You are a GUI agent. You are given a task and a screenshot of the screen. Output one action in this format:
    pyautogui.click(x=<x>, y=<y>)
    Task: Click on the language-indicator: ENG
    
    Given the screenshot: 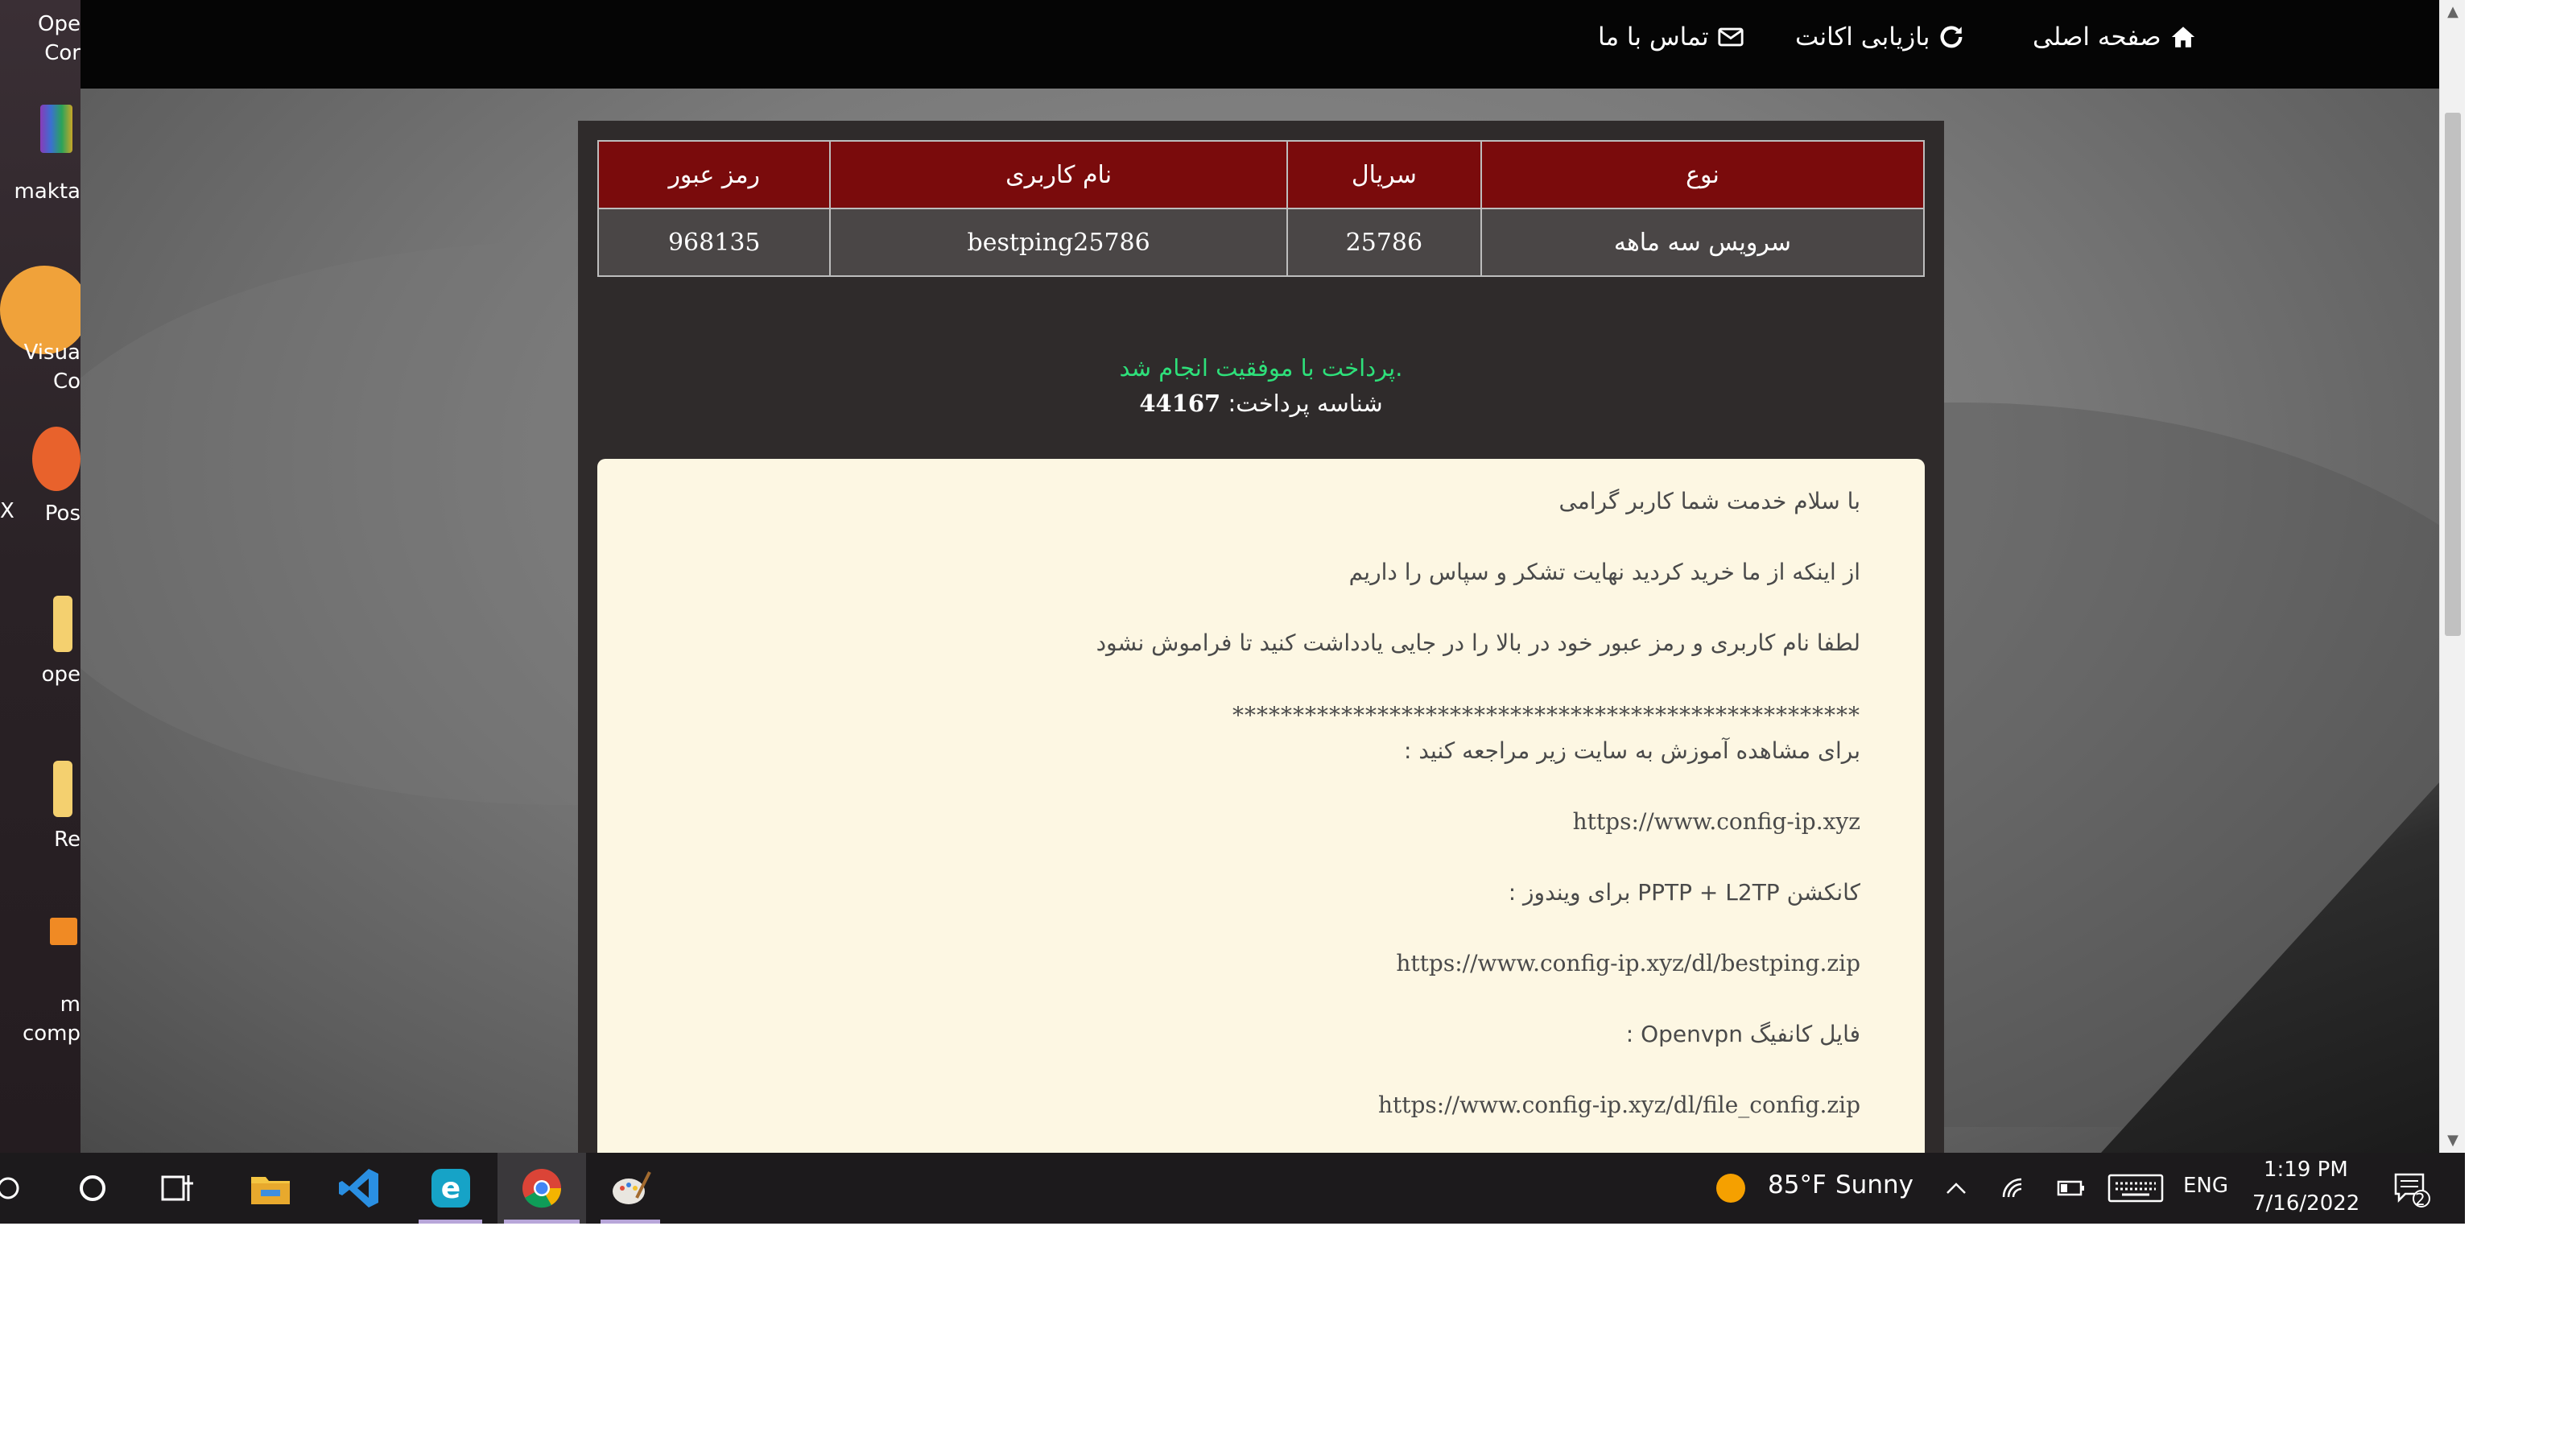 What is the action you would take?
    pyautogui.click(x=2205, y=1186)
    